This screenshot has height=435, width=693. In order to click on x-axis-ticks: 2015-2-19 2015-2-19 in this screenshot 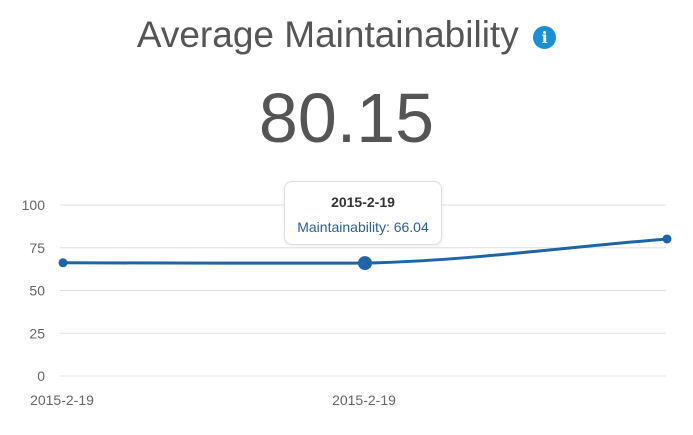, I will do `click(213, 400)`.